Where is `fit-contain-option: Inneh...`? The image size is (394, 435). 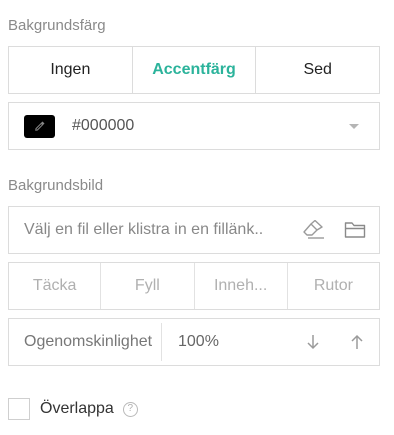
fit-contain-option: Inneh... is located at coordinates (240, 286).